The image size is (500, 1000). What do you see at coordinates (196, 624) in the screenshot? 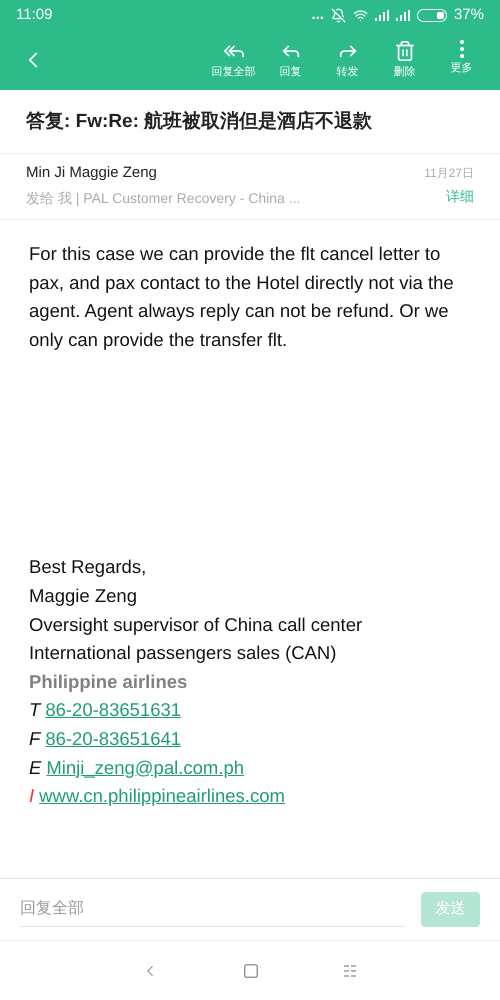
I see `signature-line: Oversight supervisor of China call center` at bounding box center [196, 624].